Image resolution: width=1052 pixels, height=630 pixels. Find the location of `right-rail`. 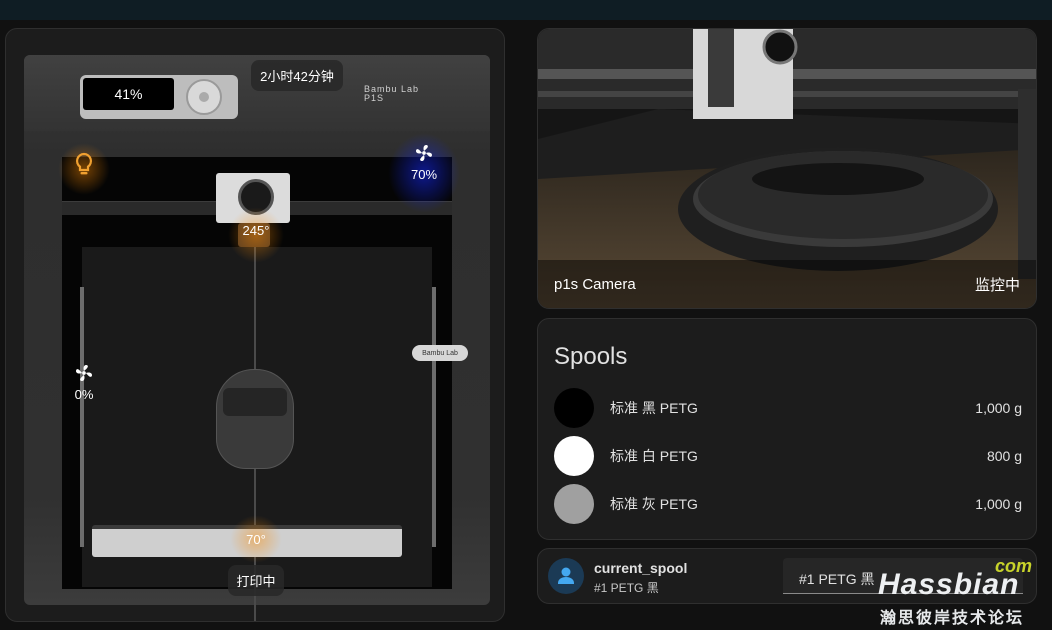

right-rail is located at coordinates (434, 417).